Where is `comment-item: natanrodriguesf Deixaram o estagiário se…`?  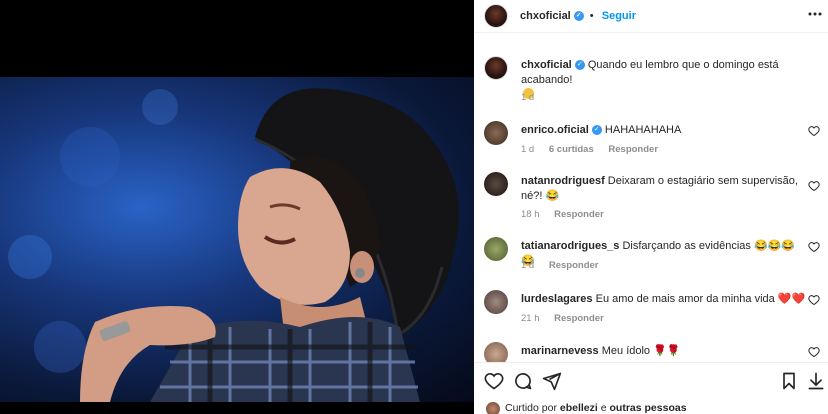
comment-item: natanrodriguesf Deixaram o estagiário se… is located at coordinates (654, 198).